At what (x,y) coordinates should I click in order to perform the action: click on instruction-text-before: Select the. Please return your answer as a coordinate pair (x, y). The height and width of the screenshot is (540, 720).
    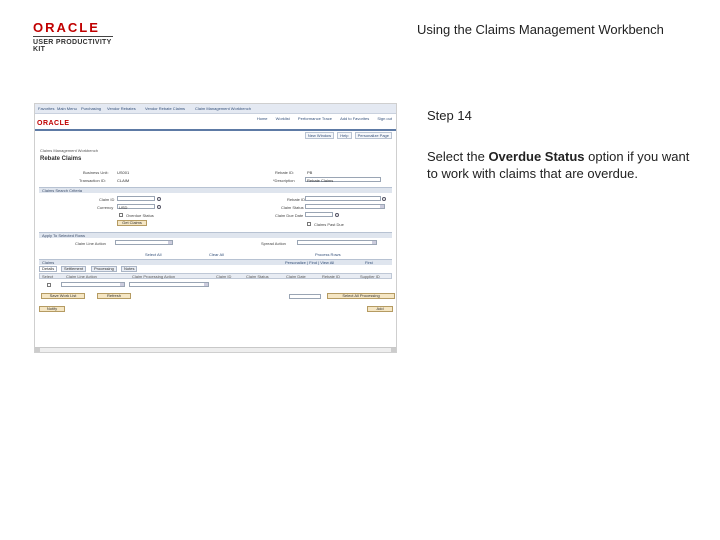
    Looking at the image, I should click on (458, 156).